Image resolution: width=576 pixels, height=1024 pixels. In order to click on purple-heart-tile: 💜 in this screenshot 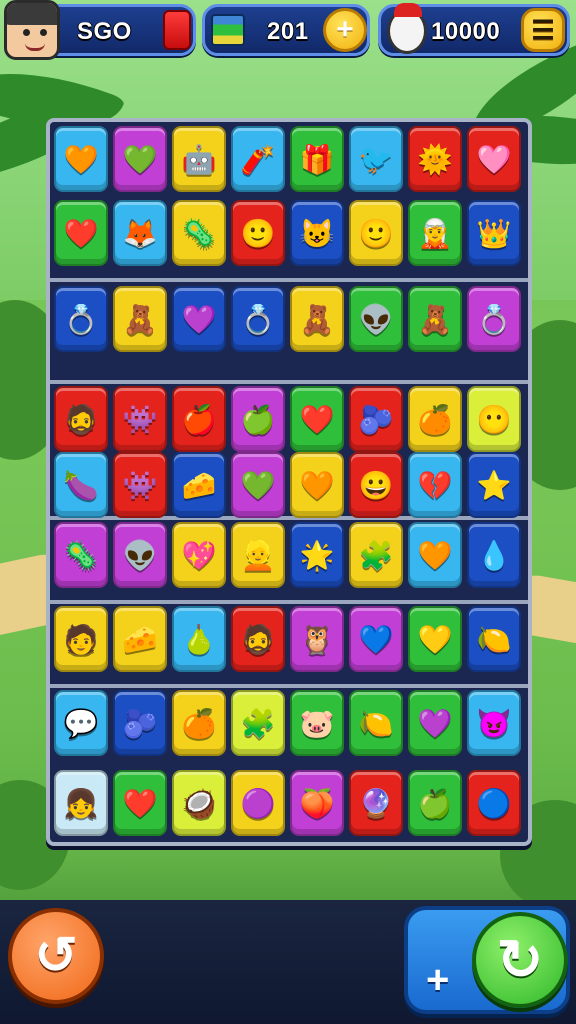, I will do `click(199, 319)`.